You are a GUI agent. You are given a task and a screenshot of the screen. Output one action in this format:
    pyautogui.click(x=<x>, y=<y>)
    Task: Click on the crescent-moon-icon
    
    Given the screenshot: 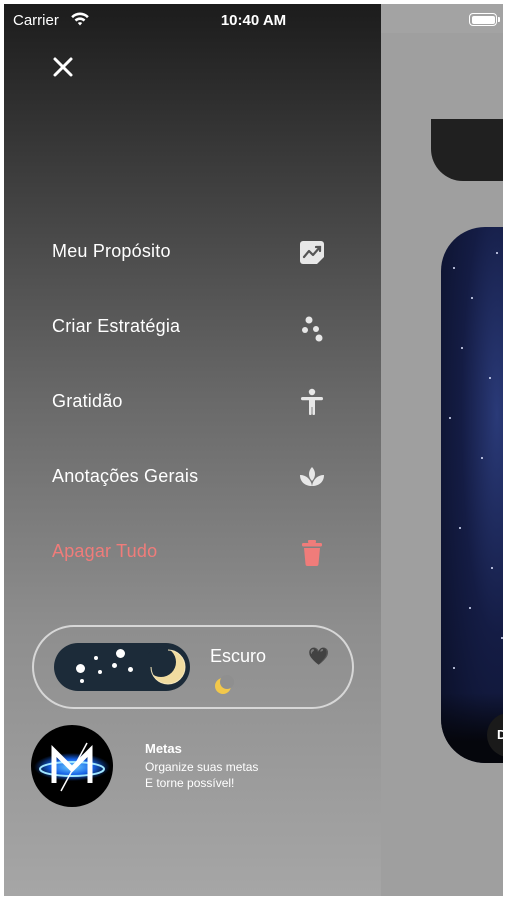 What is the action you would take?
    pyautogui.click(x=224, y=684)
    